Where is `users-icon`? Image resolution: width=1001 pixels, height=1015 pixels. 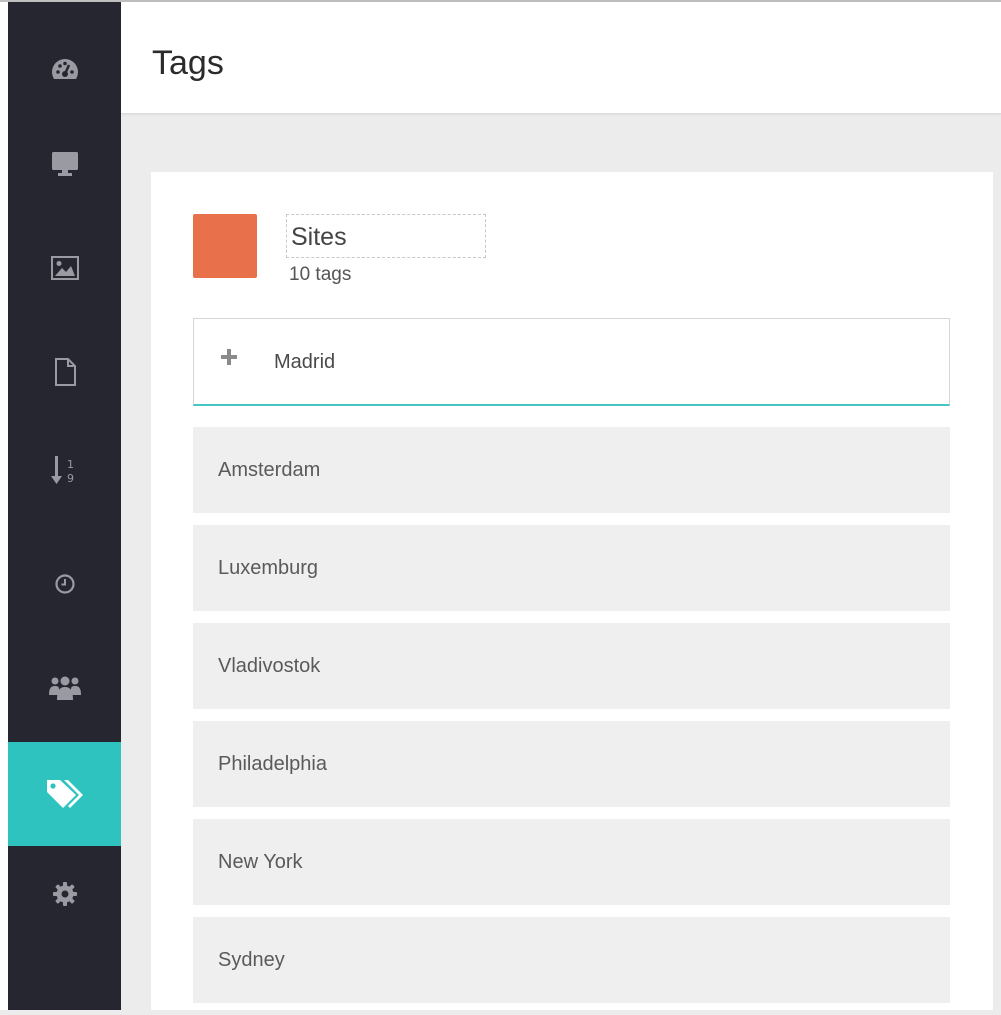 users-icon is located at coordinates (64, 688).